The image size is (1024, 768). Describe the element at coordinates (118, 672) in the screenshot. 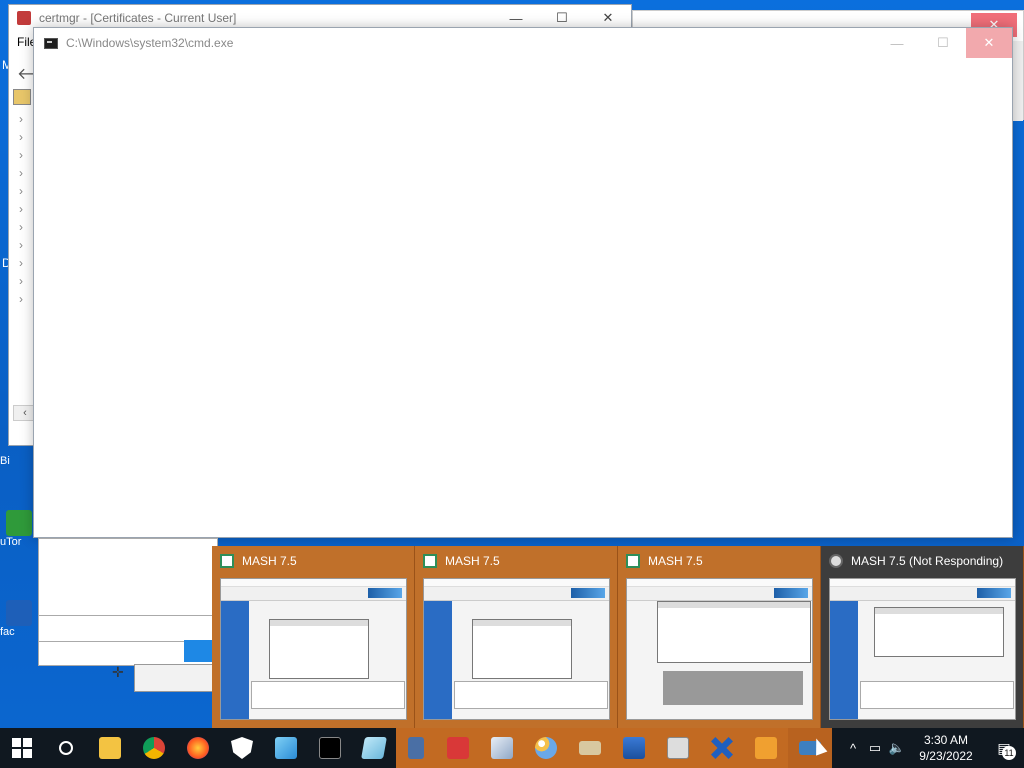

I see `move-cursor-icon: ✛` at that location.